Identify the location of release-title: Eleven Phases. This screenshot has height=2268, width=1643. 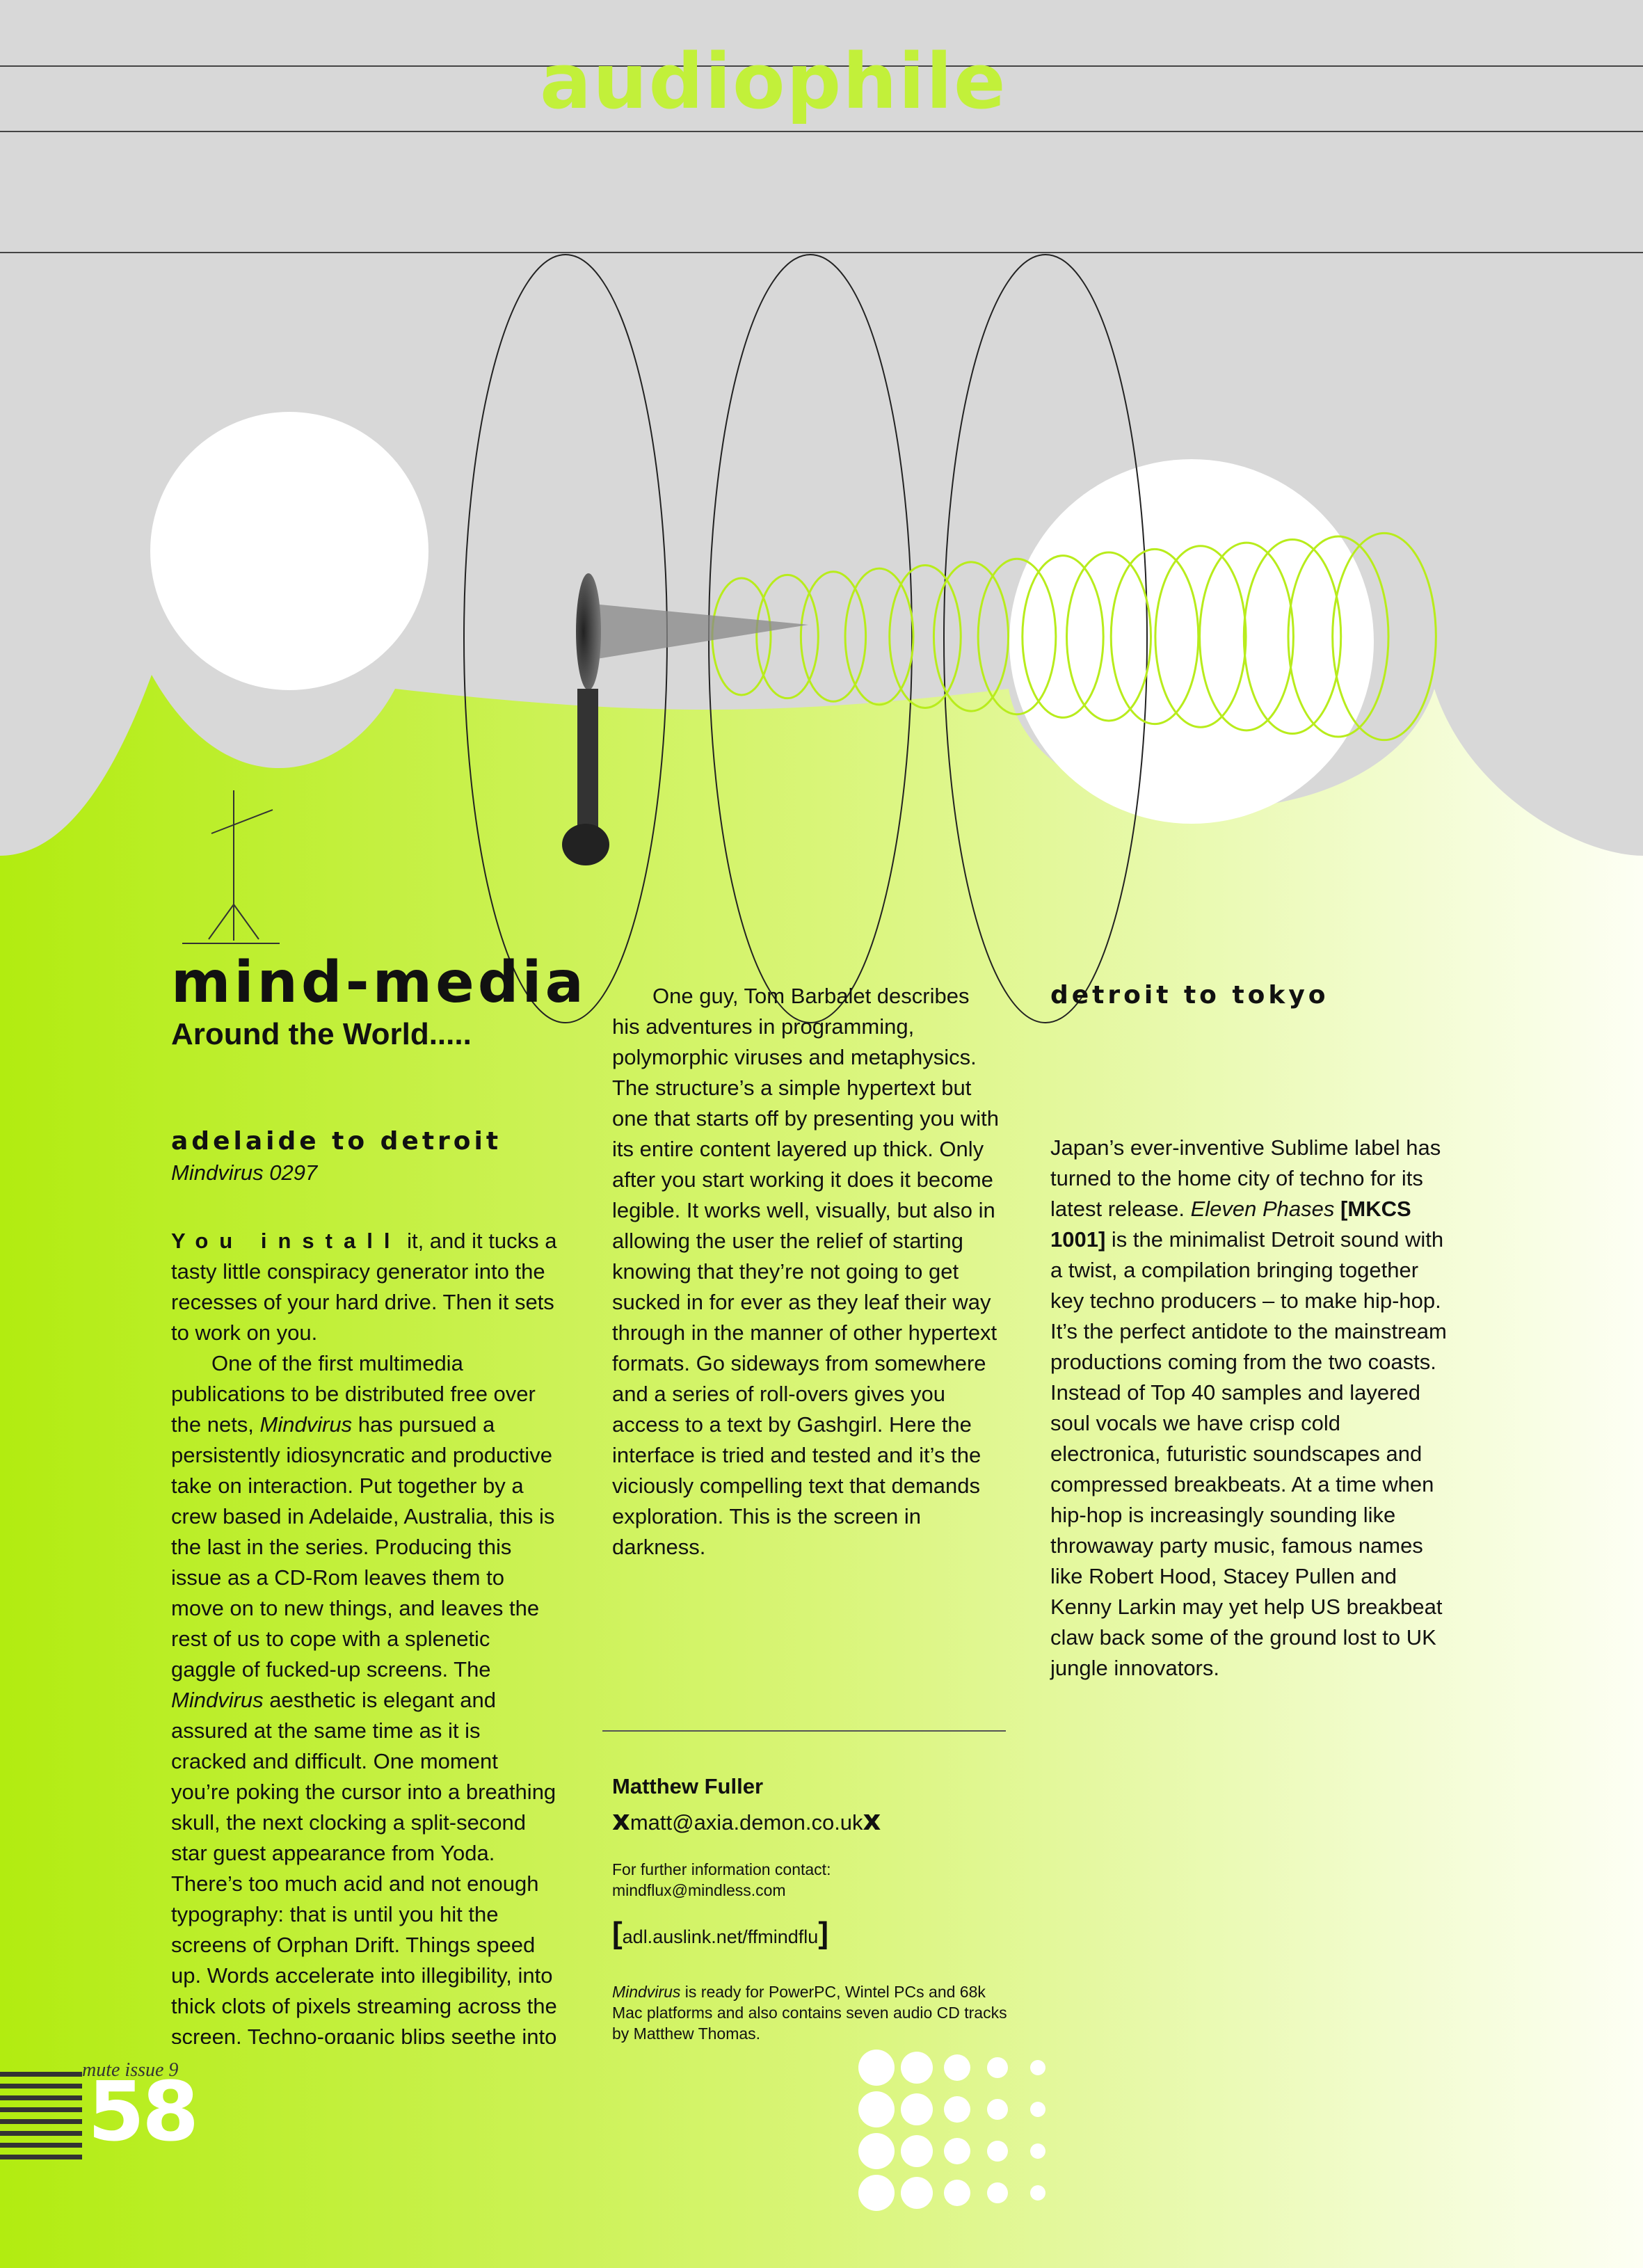
(1262, 1209).